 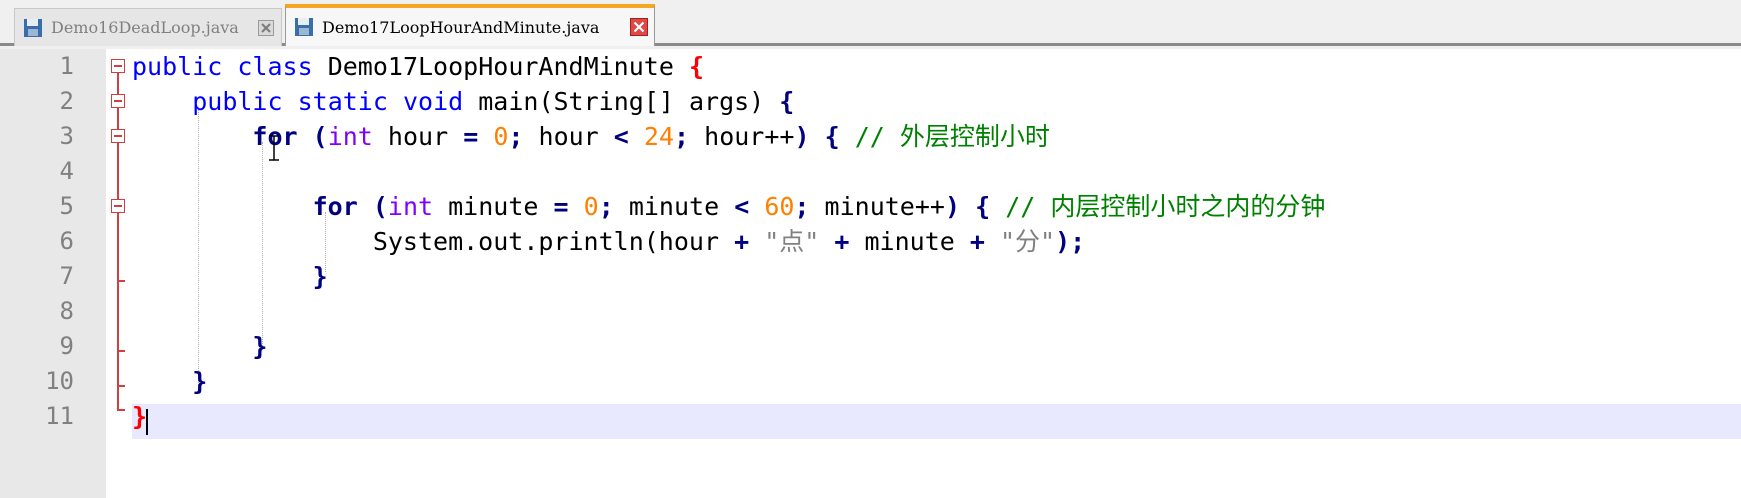 What do you see at coordinates (66, 311) in the screenshot?
I see `line-number: 8` at bounding box center [66, 311].